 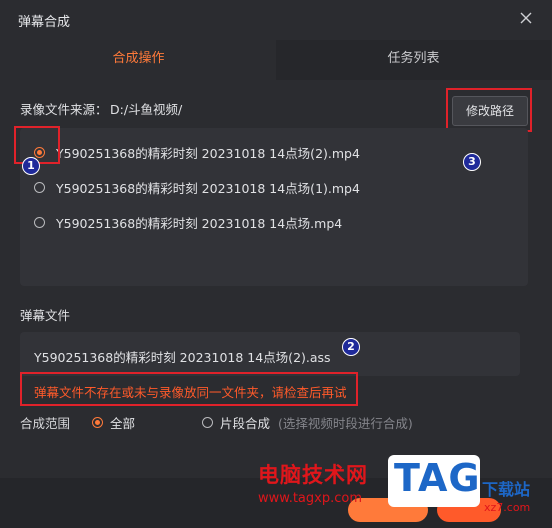 I want to click on watermark-logo-text: TAG, so click(x=437, y=478).